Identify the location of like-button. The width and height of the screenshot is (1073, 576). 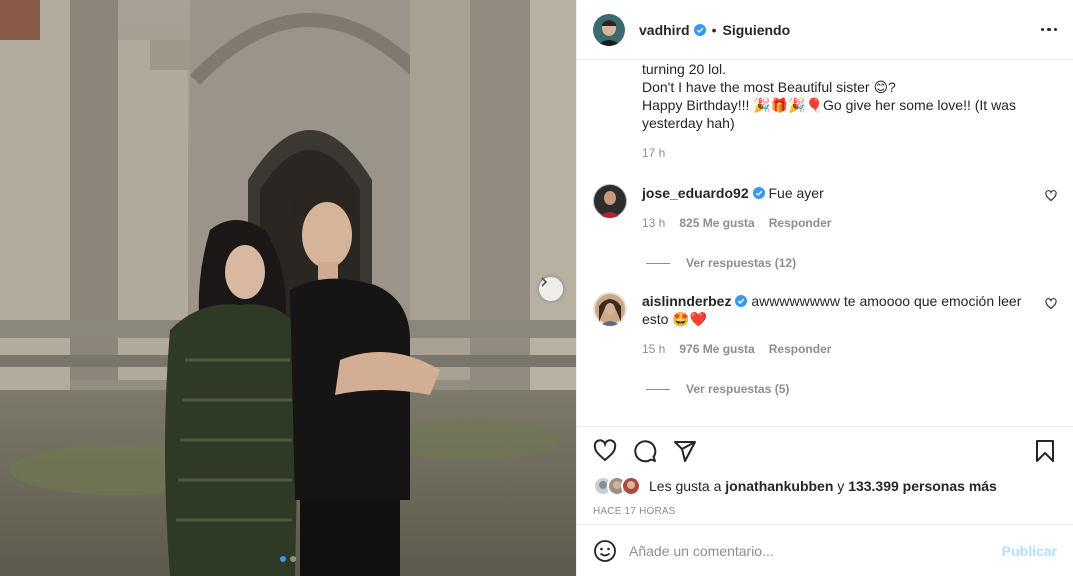
(605, 450).